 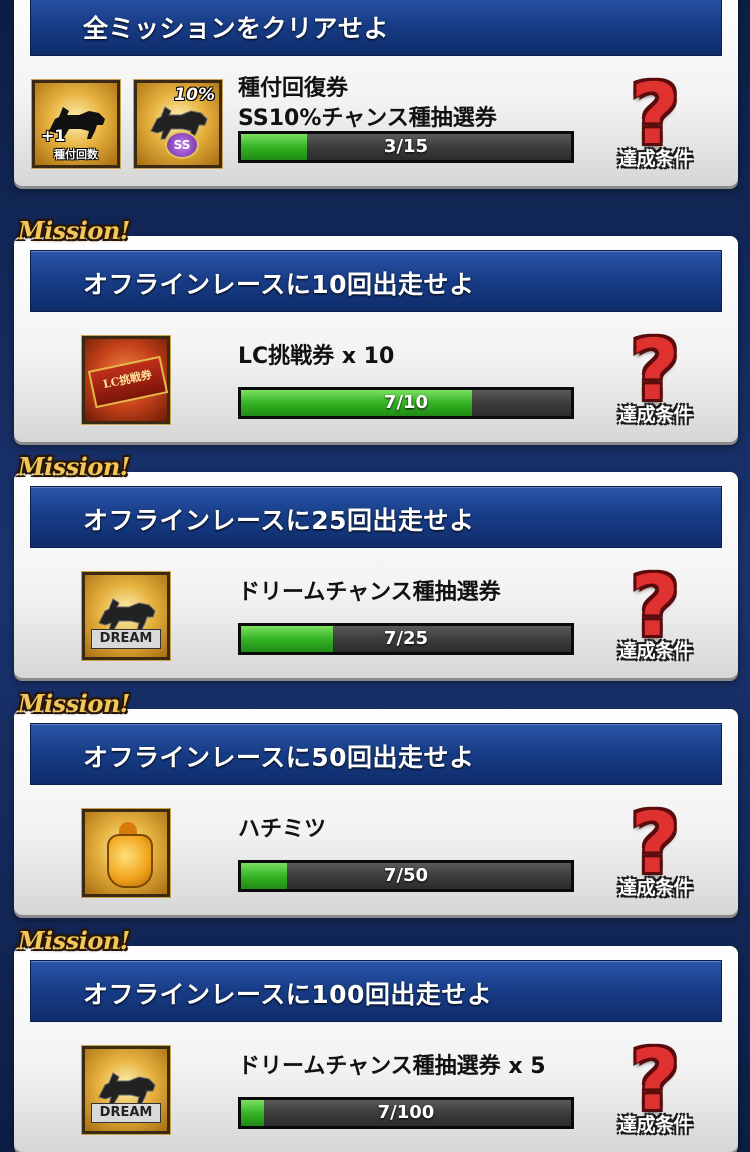 I want to click on reward-icon-honey, so click(x=126, y=853).